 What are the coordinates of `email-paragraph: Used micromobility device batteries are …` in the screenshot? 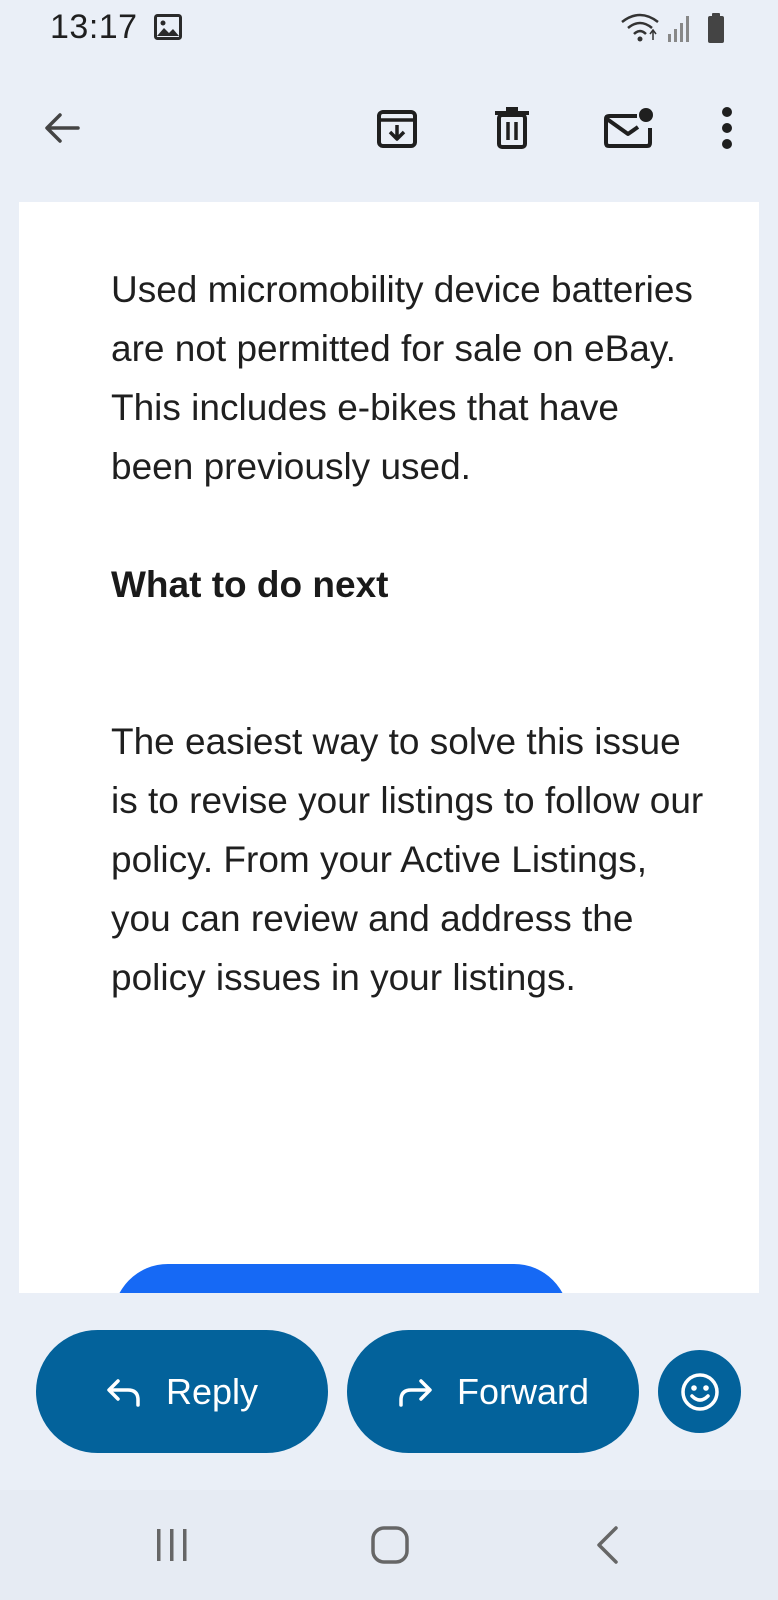 It's located at (402, 378).